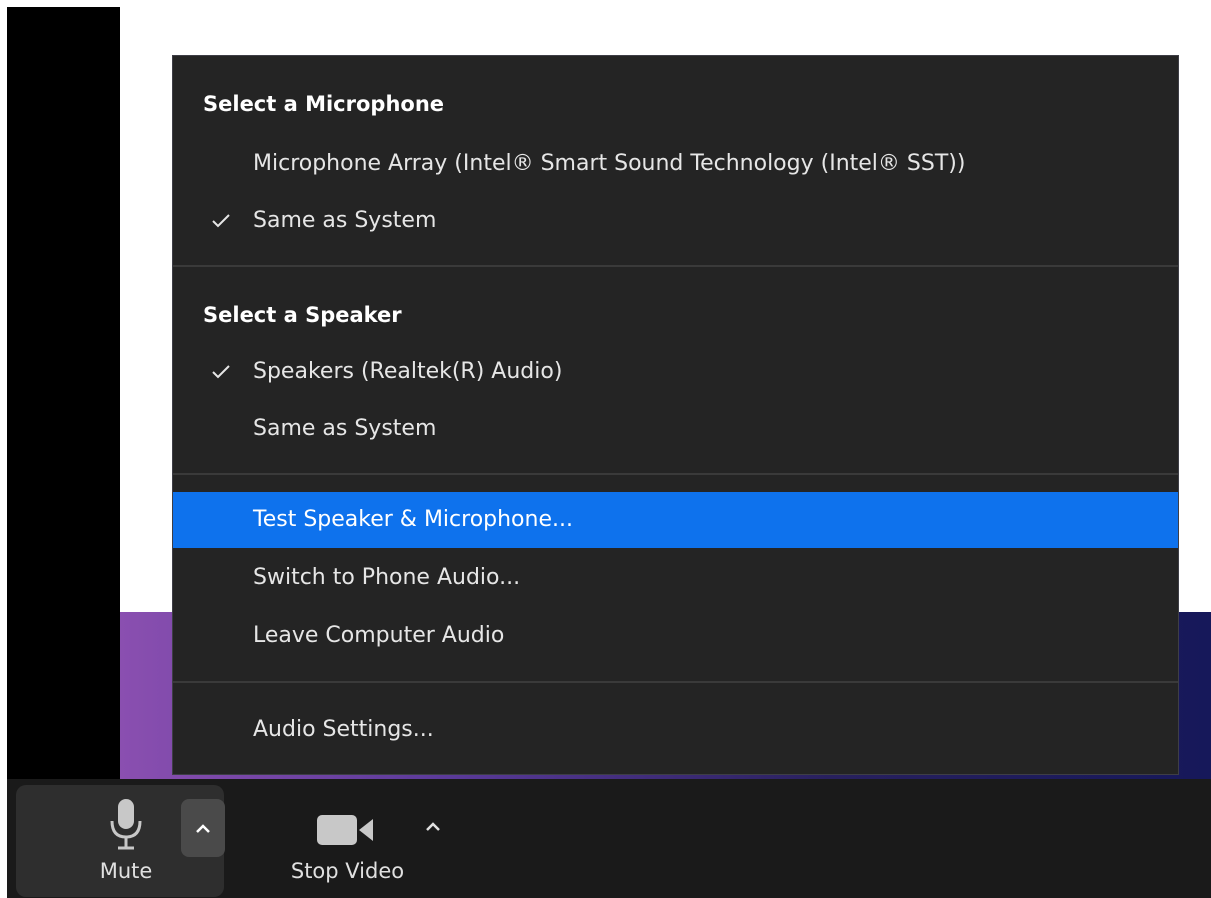 Image resolution: width=1211 pixels, height=898 pixels. What do you see at coordinates (63, 393) in the screenshot?
I see `video-area-black` at bounding box center [63, 393].